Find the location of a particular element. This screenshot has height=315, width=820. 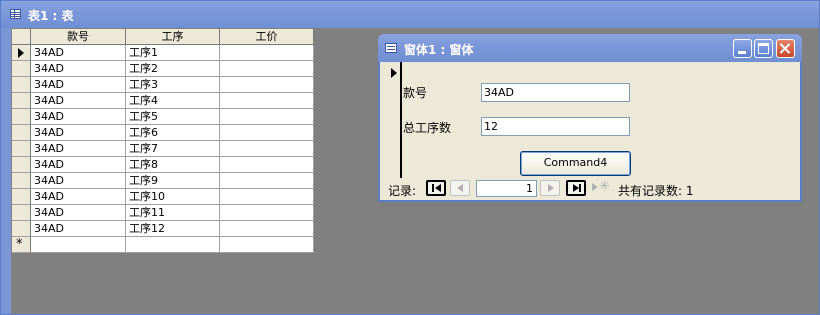

column-header-kuanhao: 款号 is located at coordinates (78, 37).